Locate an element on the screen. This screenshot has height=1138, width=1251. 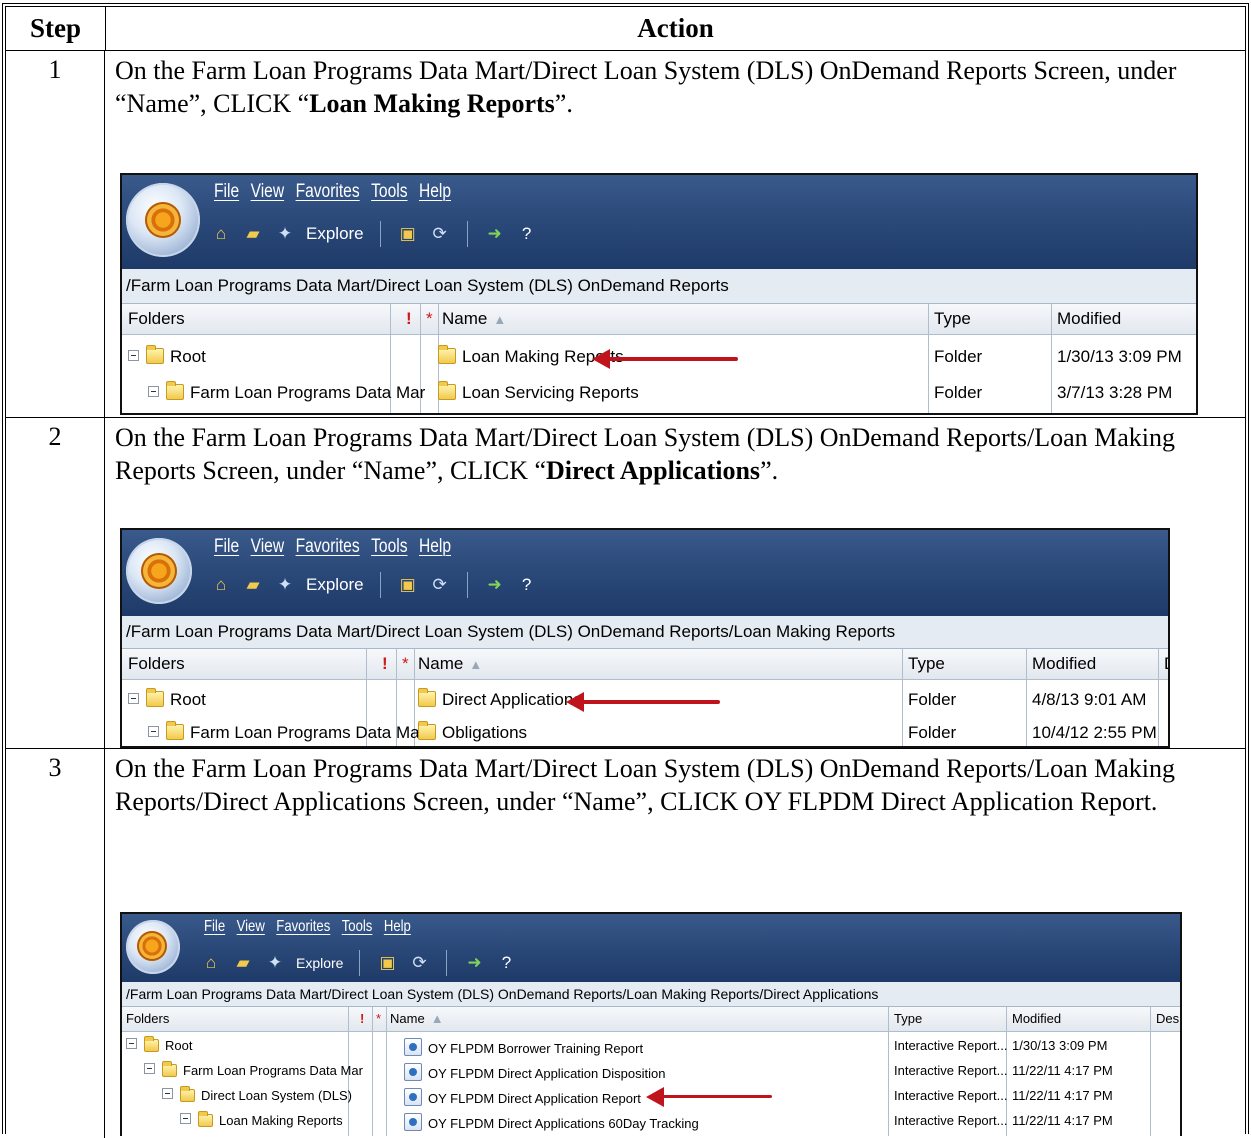
item-modified: 4/8/13 9:01 AM is located at coordinates (1089, 699).